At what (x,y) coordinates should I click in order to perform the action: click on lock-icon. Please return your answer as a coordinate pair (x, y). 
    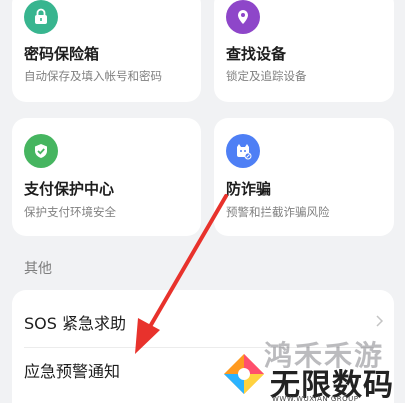
    Looking at the image, I should click on (41, 17).